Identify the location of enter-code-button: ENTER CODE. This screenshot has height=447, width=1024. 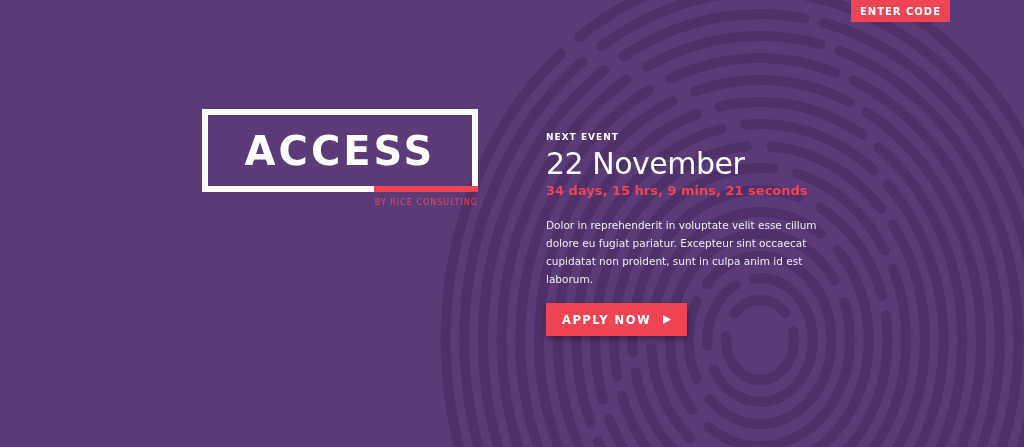
(900, 11).